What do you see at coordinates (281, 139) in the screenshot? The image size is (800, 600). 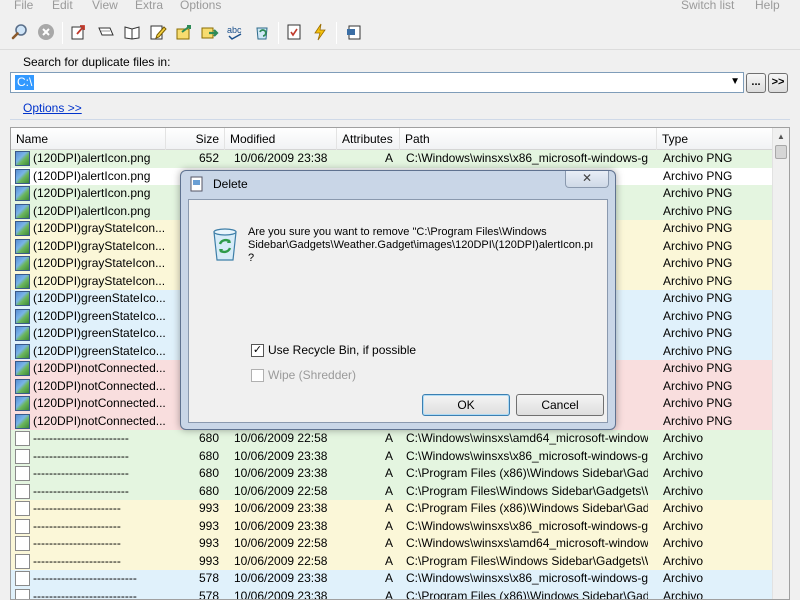 I see `column-header-modified: Modified` at bounding box center [281, 139].